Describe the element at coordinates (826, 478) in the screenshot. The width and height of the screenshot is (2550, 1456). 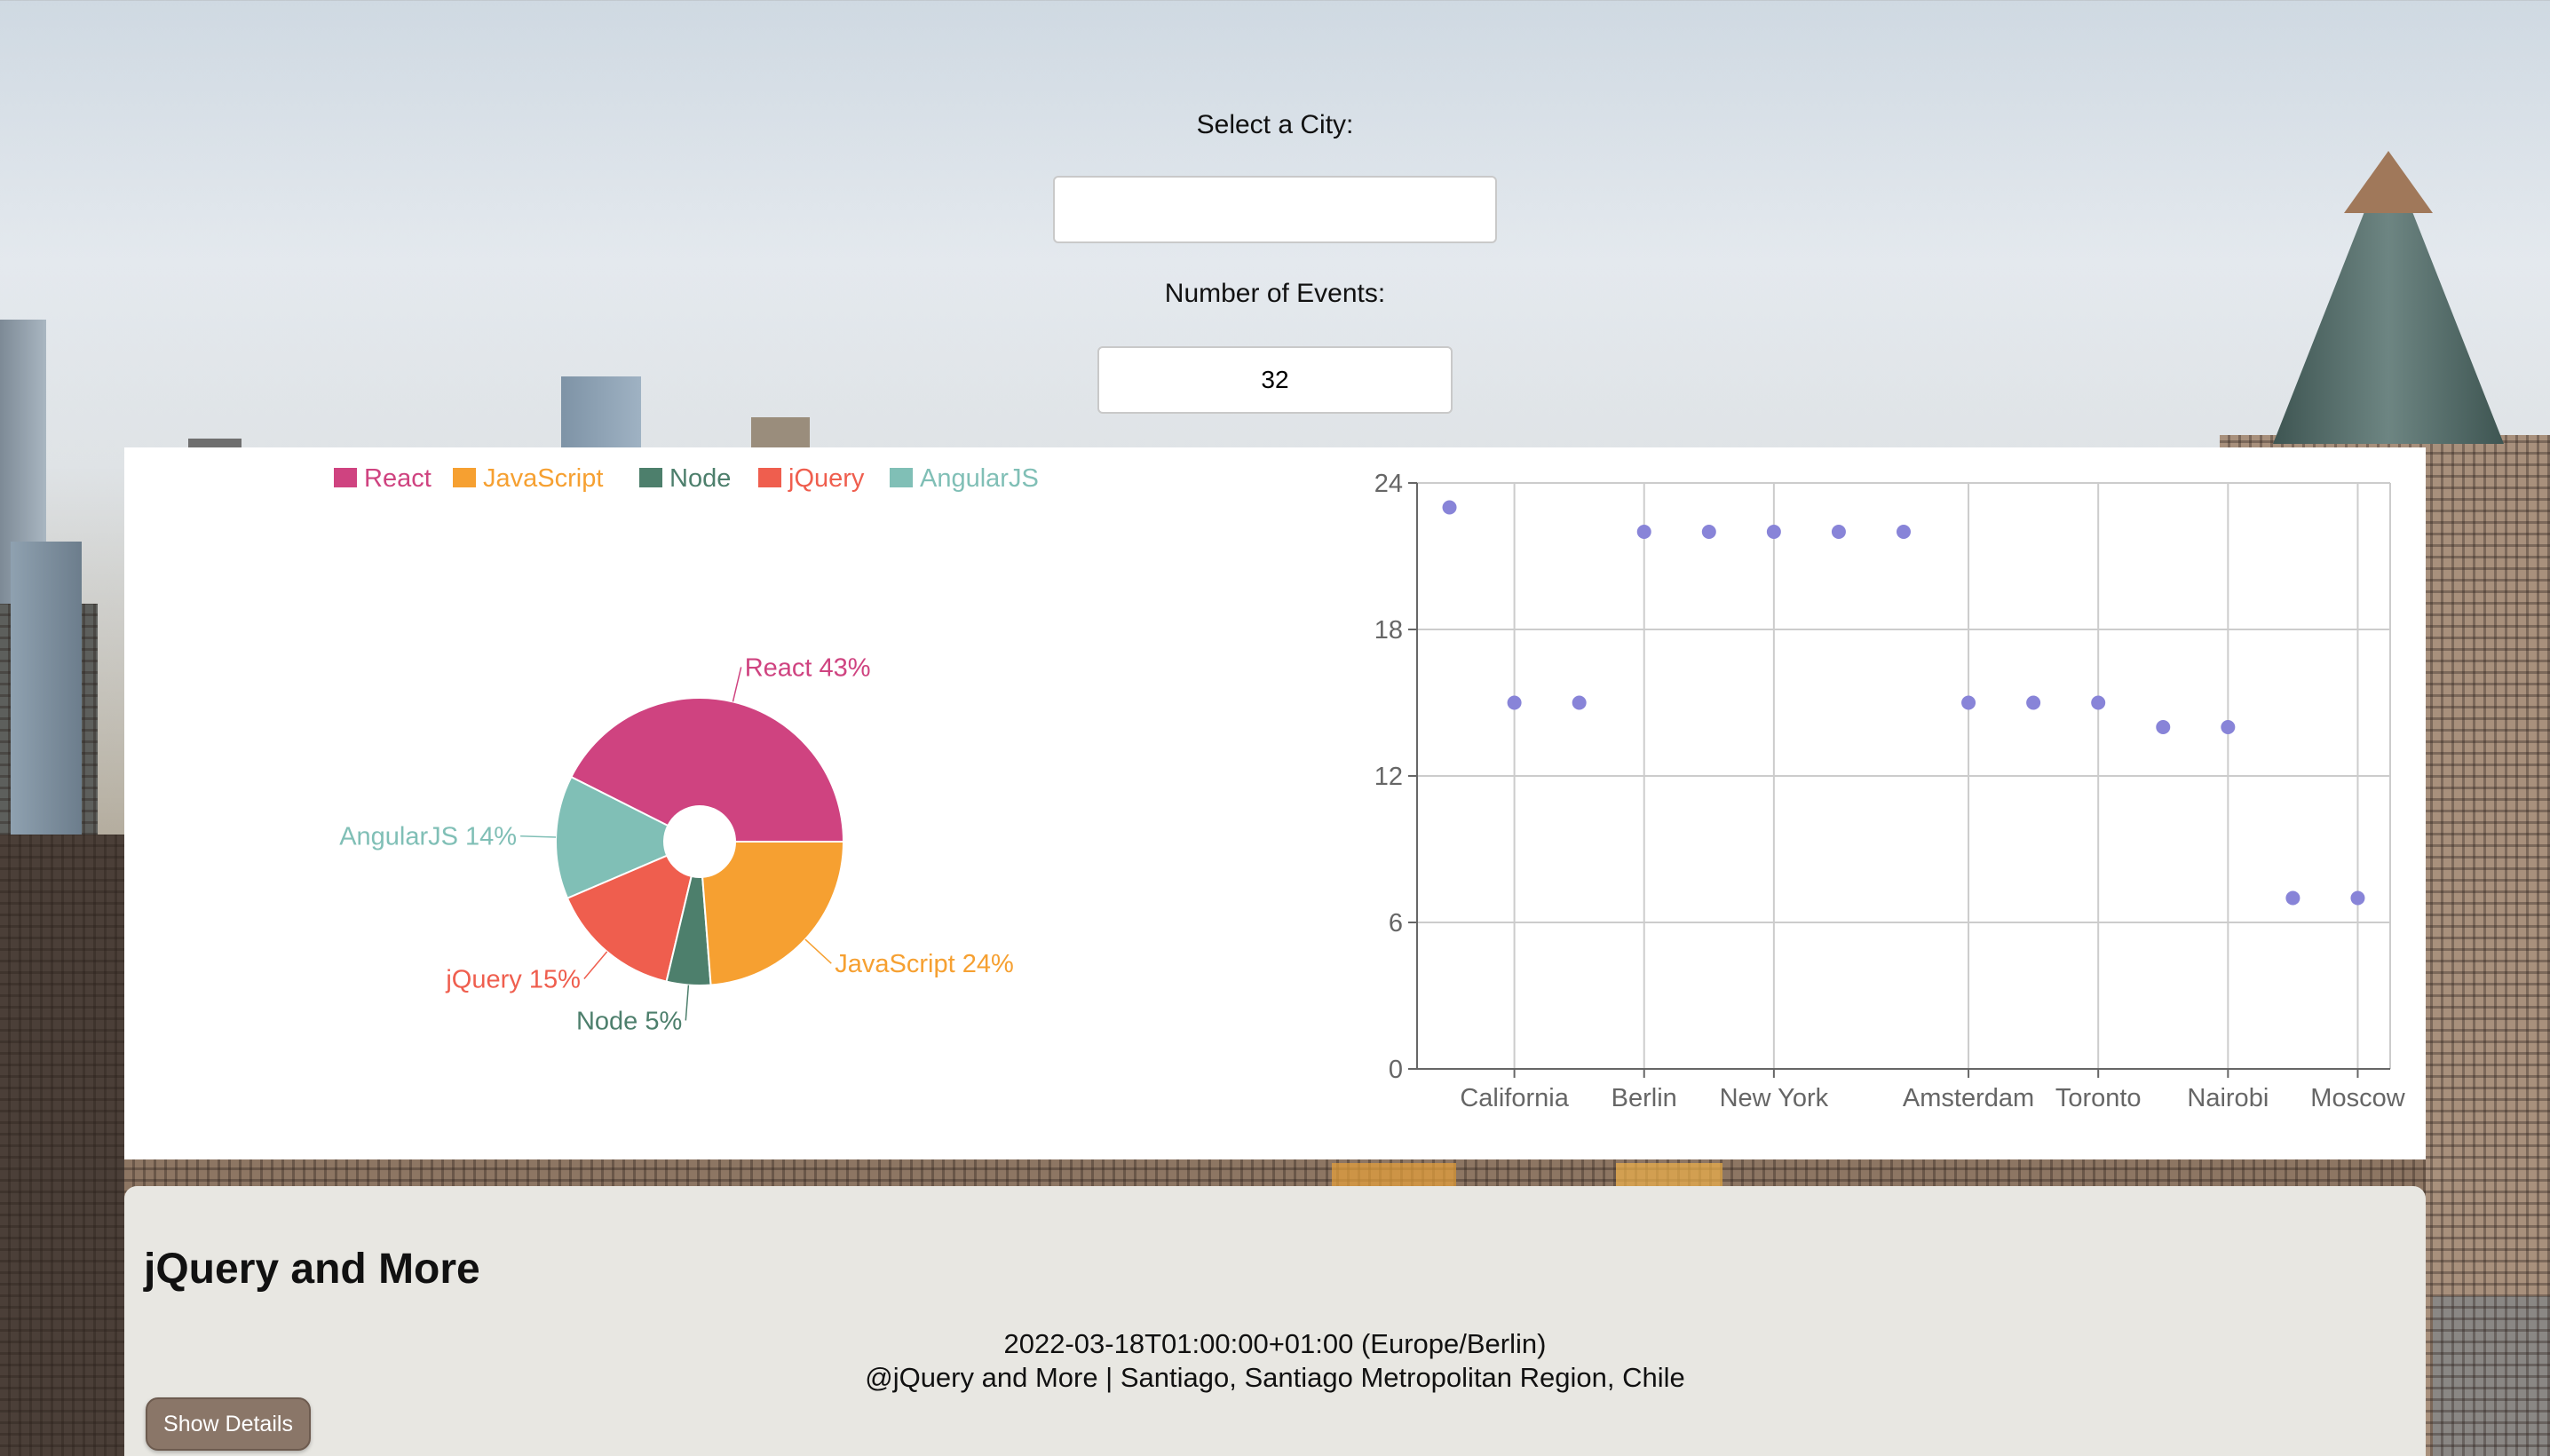
I see `legend-label: jQuery` at that location.